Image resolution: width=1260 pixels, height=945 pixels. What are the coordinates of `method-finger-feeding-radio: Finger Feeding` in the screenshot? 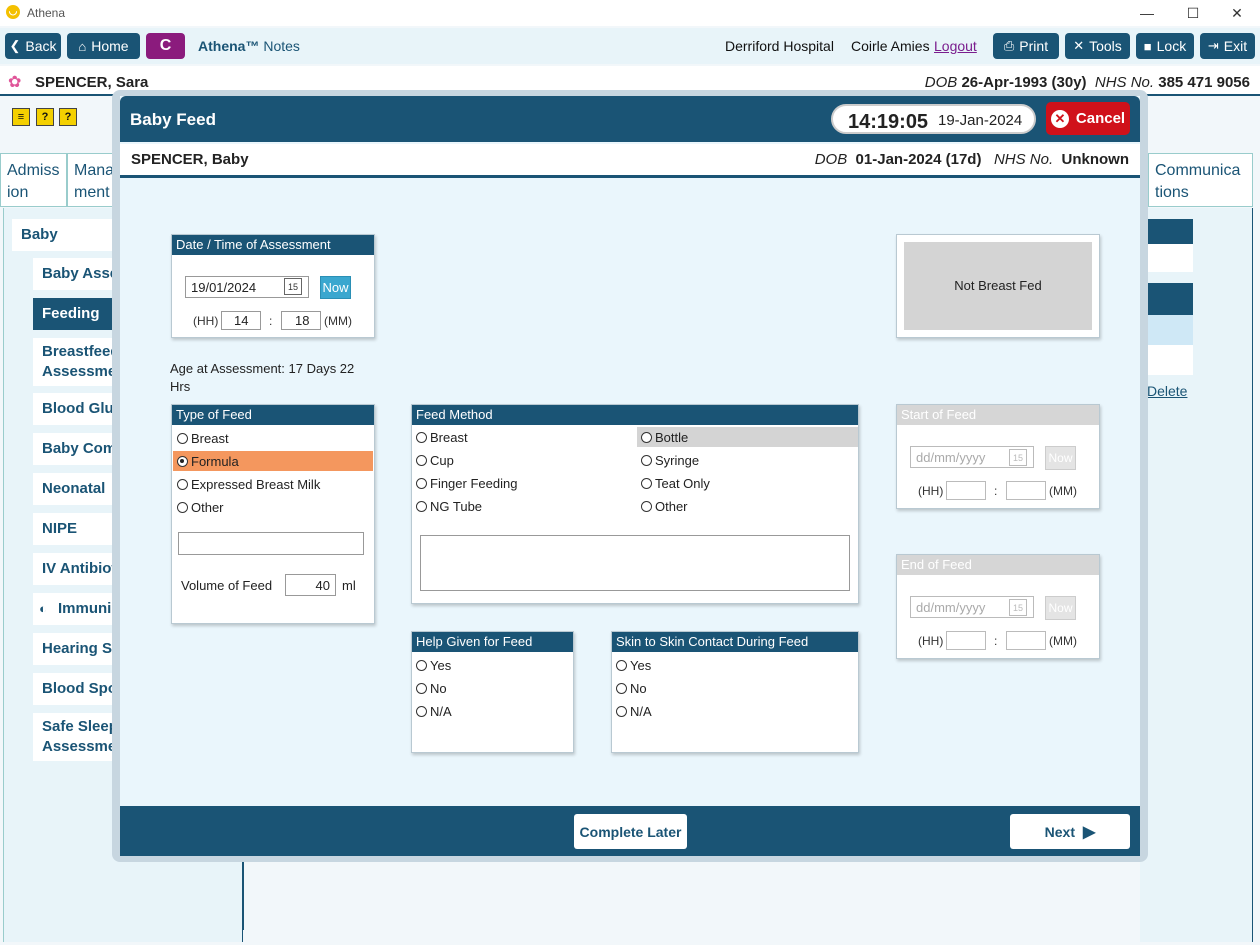 It's located at (522, 483).